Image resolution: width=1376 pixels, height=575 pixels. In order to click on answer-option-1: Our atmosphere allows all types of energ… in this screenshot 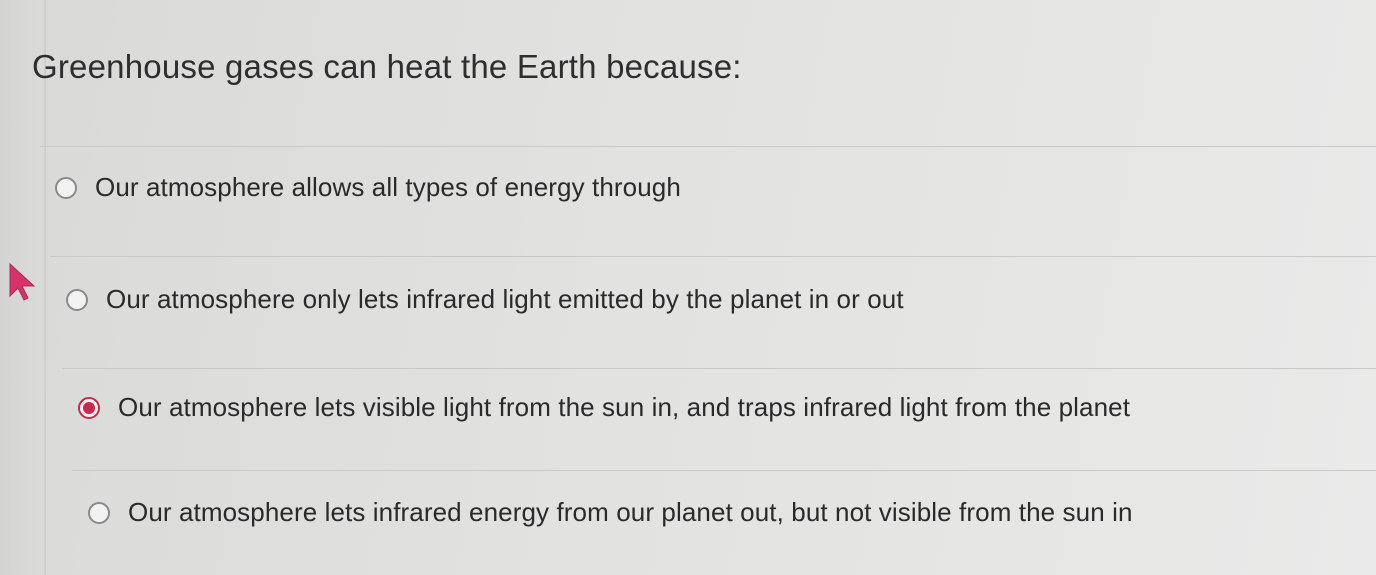, I will do `click(368, 187)`.